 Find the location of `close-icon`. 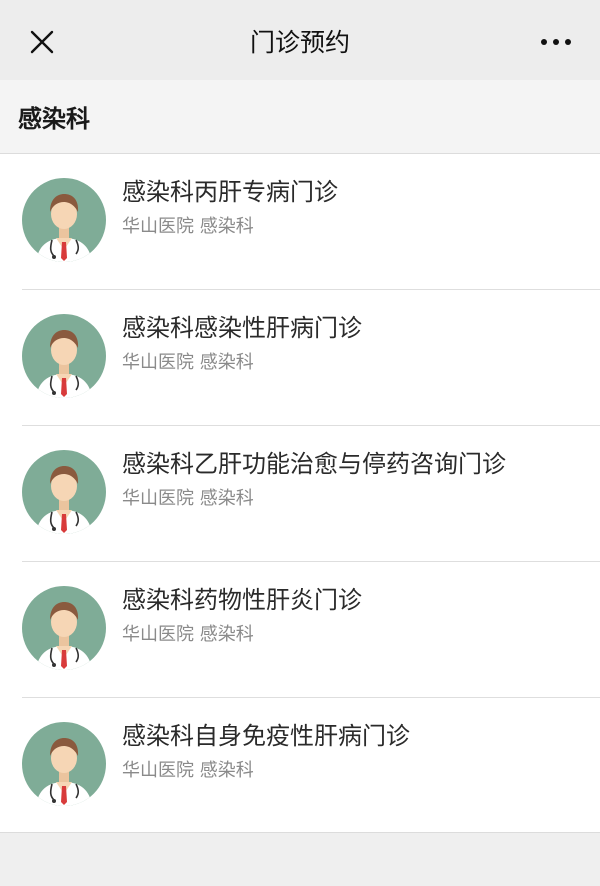

close-icon is located at coordinates (42, 42).